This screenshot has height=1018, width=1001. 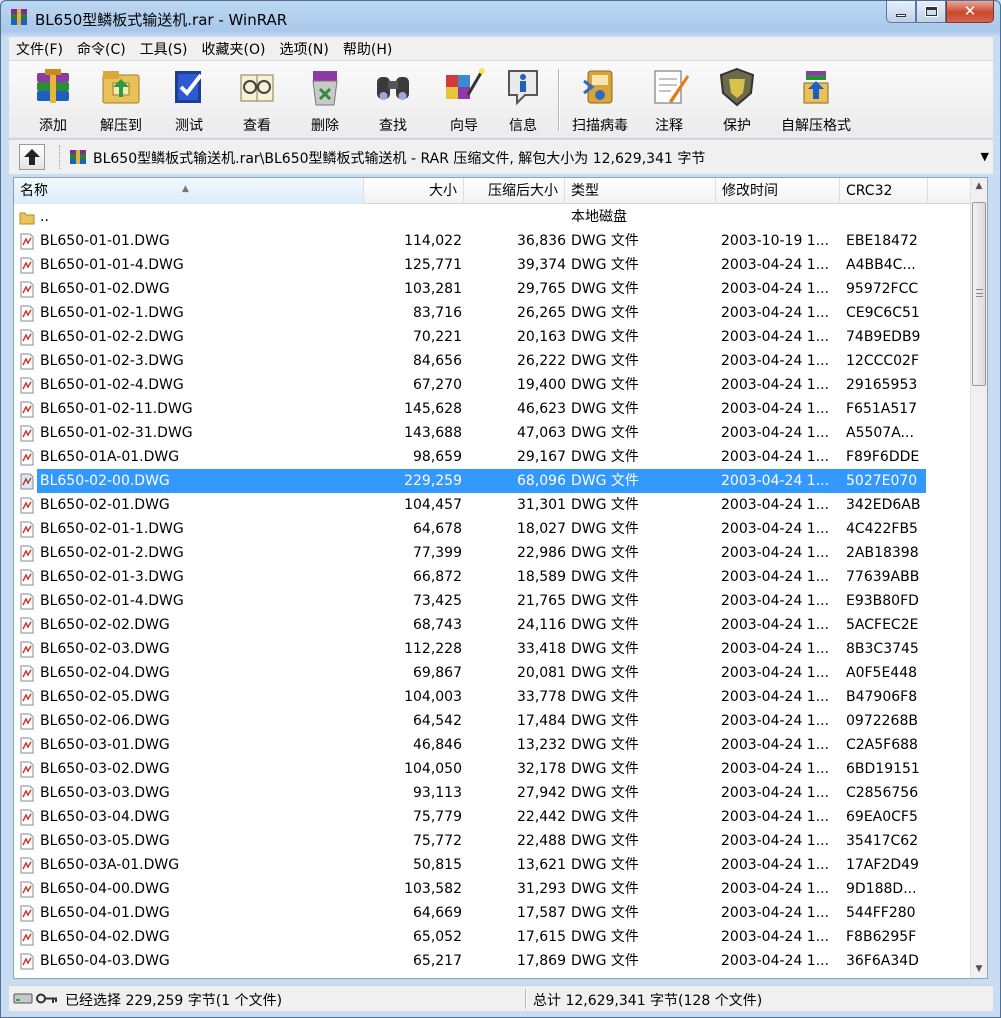 What do you see at coordinates (53, 101) in the screenshot?
I see `add-button: 添加` at bounding box center [53, 101].